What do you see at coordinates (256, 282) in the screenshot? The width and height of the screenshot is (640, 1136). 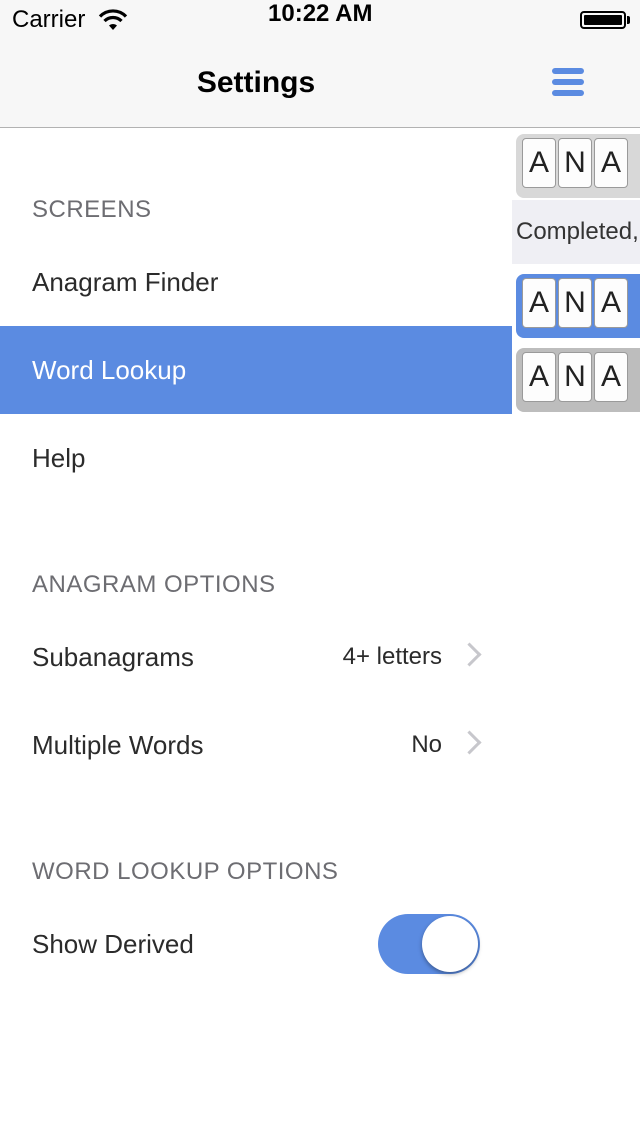 I see `menu-item-anagram-finder: Anagram Finder` at bounding box center [256, 282].